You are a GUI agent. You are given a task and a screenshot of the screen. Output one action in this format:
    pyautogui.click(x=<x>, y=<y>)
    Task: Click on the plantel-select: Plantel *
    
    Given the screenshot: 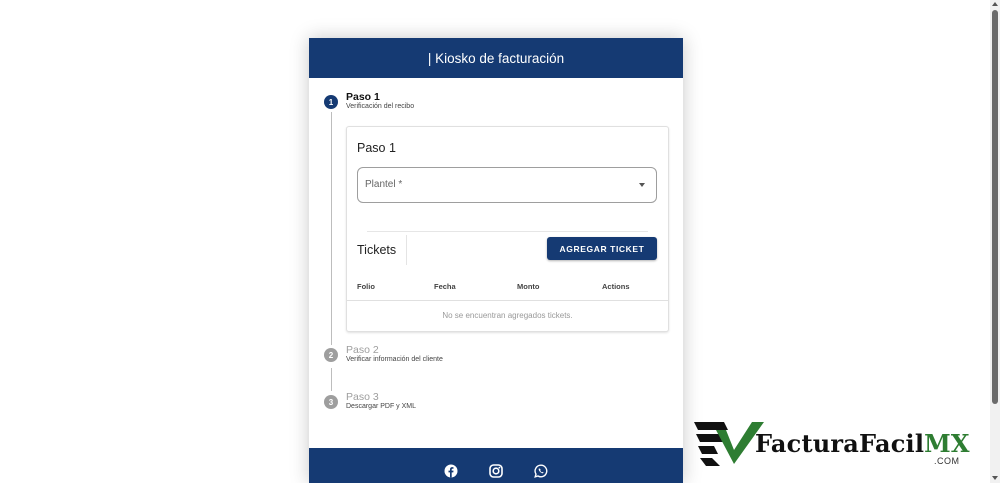 What is the action you would take?
    pyautogui.click(x=507, y=185)
    